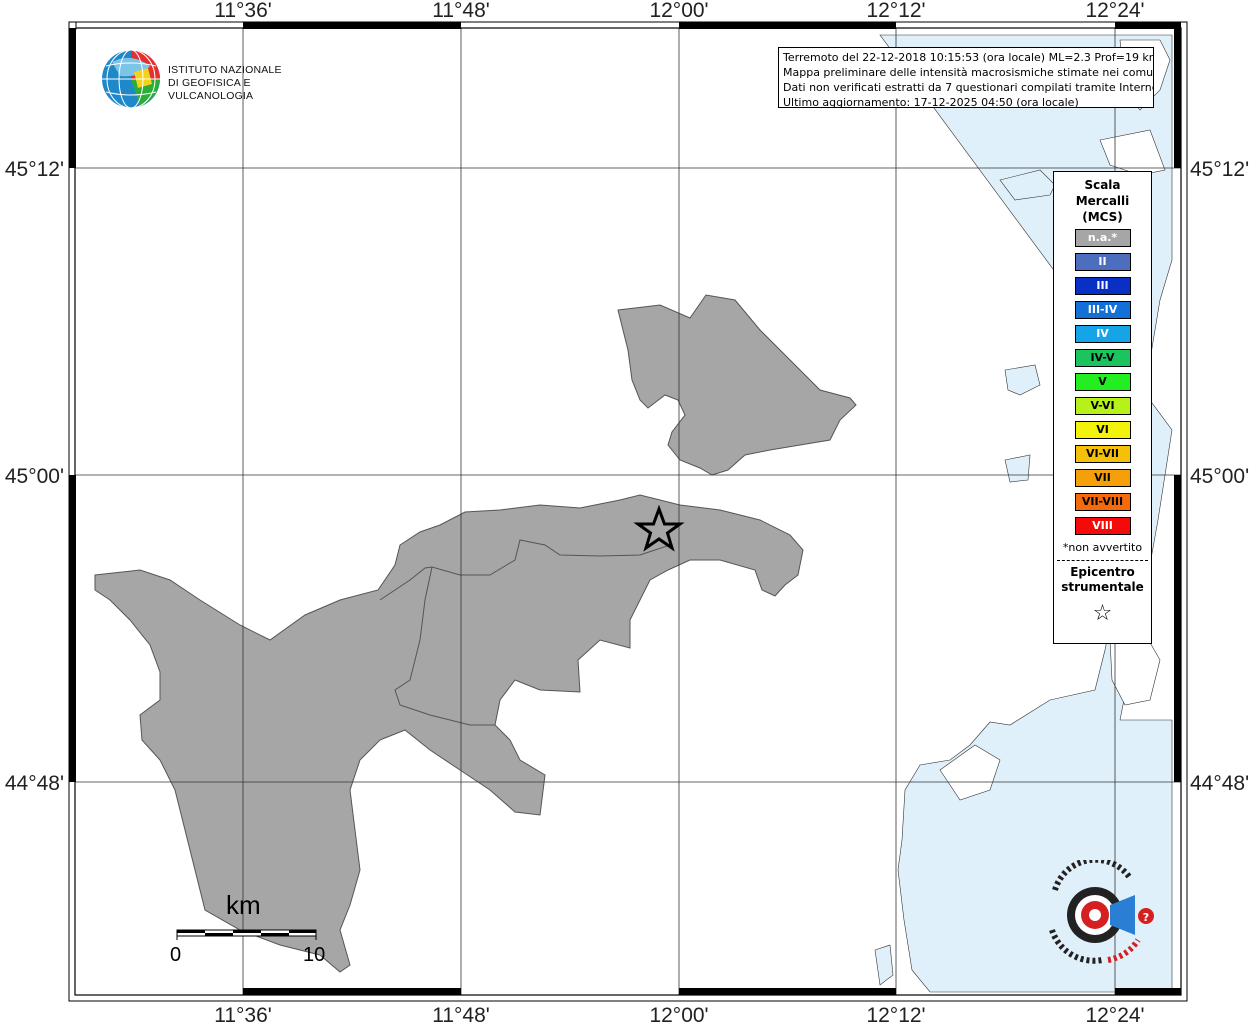 The width and height of the screenshot is (1255, 1024). What do you see at coordinates (131, 79) in the screenshot?
I see `ingv-globe-icon` at bounding box center [131, 79].